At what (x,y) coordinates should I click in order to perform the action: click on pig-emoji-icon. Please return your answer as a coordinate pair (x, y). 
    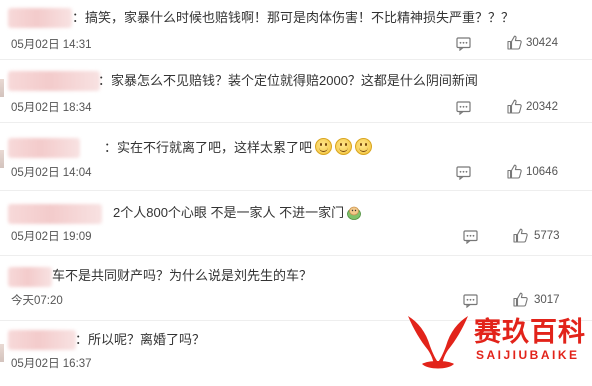
    Looking at the image, I should click on (354, 213).